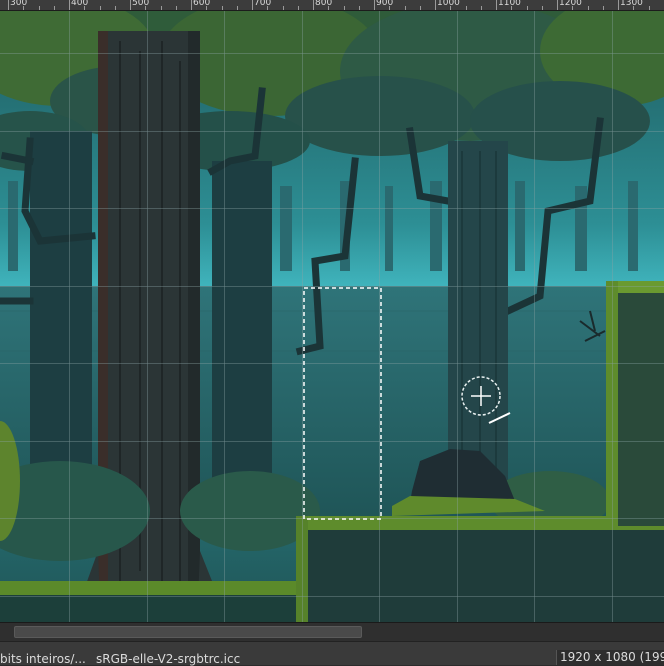  What do you see at coordinates (79, 4) in the screenshot?
I see `ruler-label: 400` at bounding box center [79, 4].